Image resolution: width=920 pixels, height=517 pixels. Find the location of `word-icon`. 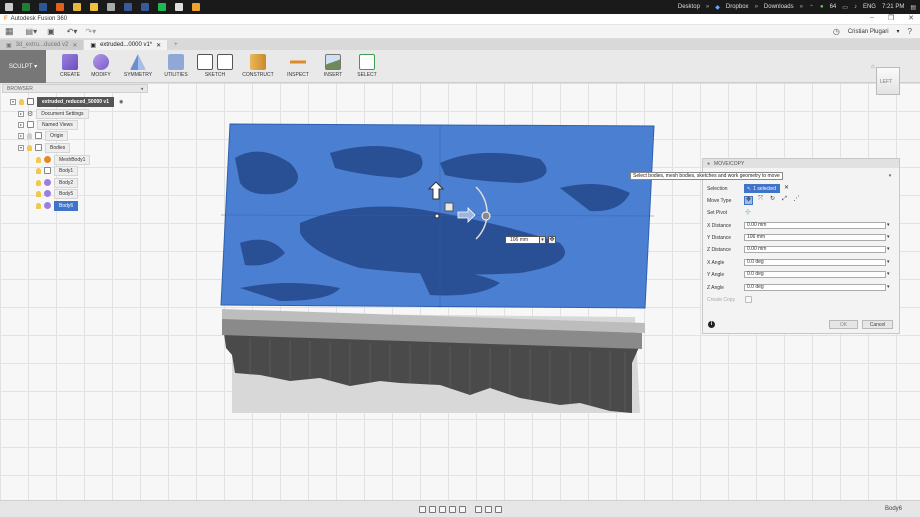

word-icon is located at coordinates (43, 7).